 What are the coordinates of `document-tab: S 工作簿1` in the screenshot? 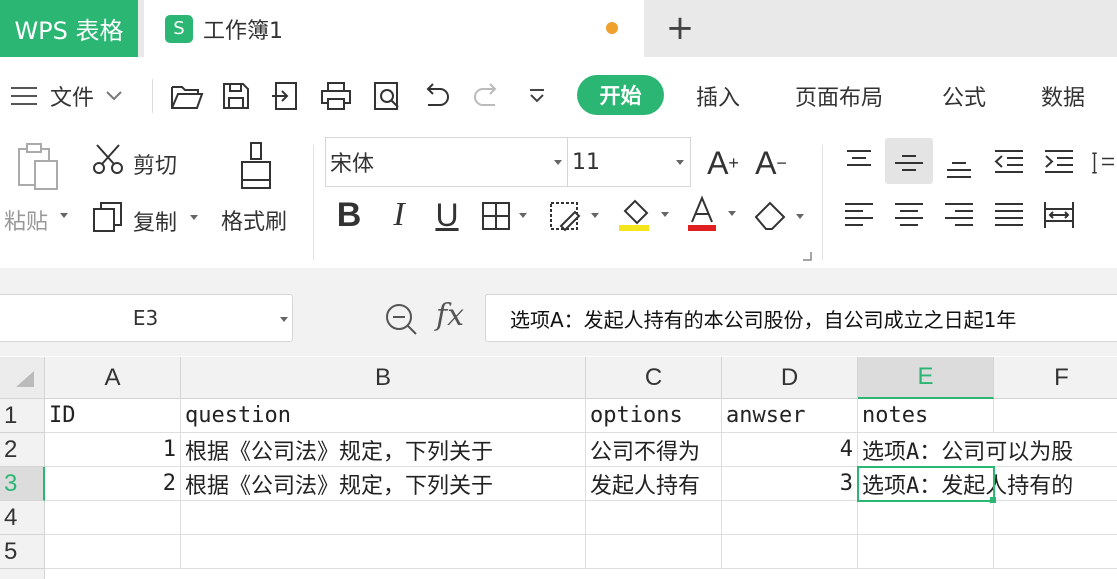 It's located at (394, 28).